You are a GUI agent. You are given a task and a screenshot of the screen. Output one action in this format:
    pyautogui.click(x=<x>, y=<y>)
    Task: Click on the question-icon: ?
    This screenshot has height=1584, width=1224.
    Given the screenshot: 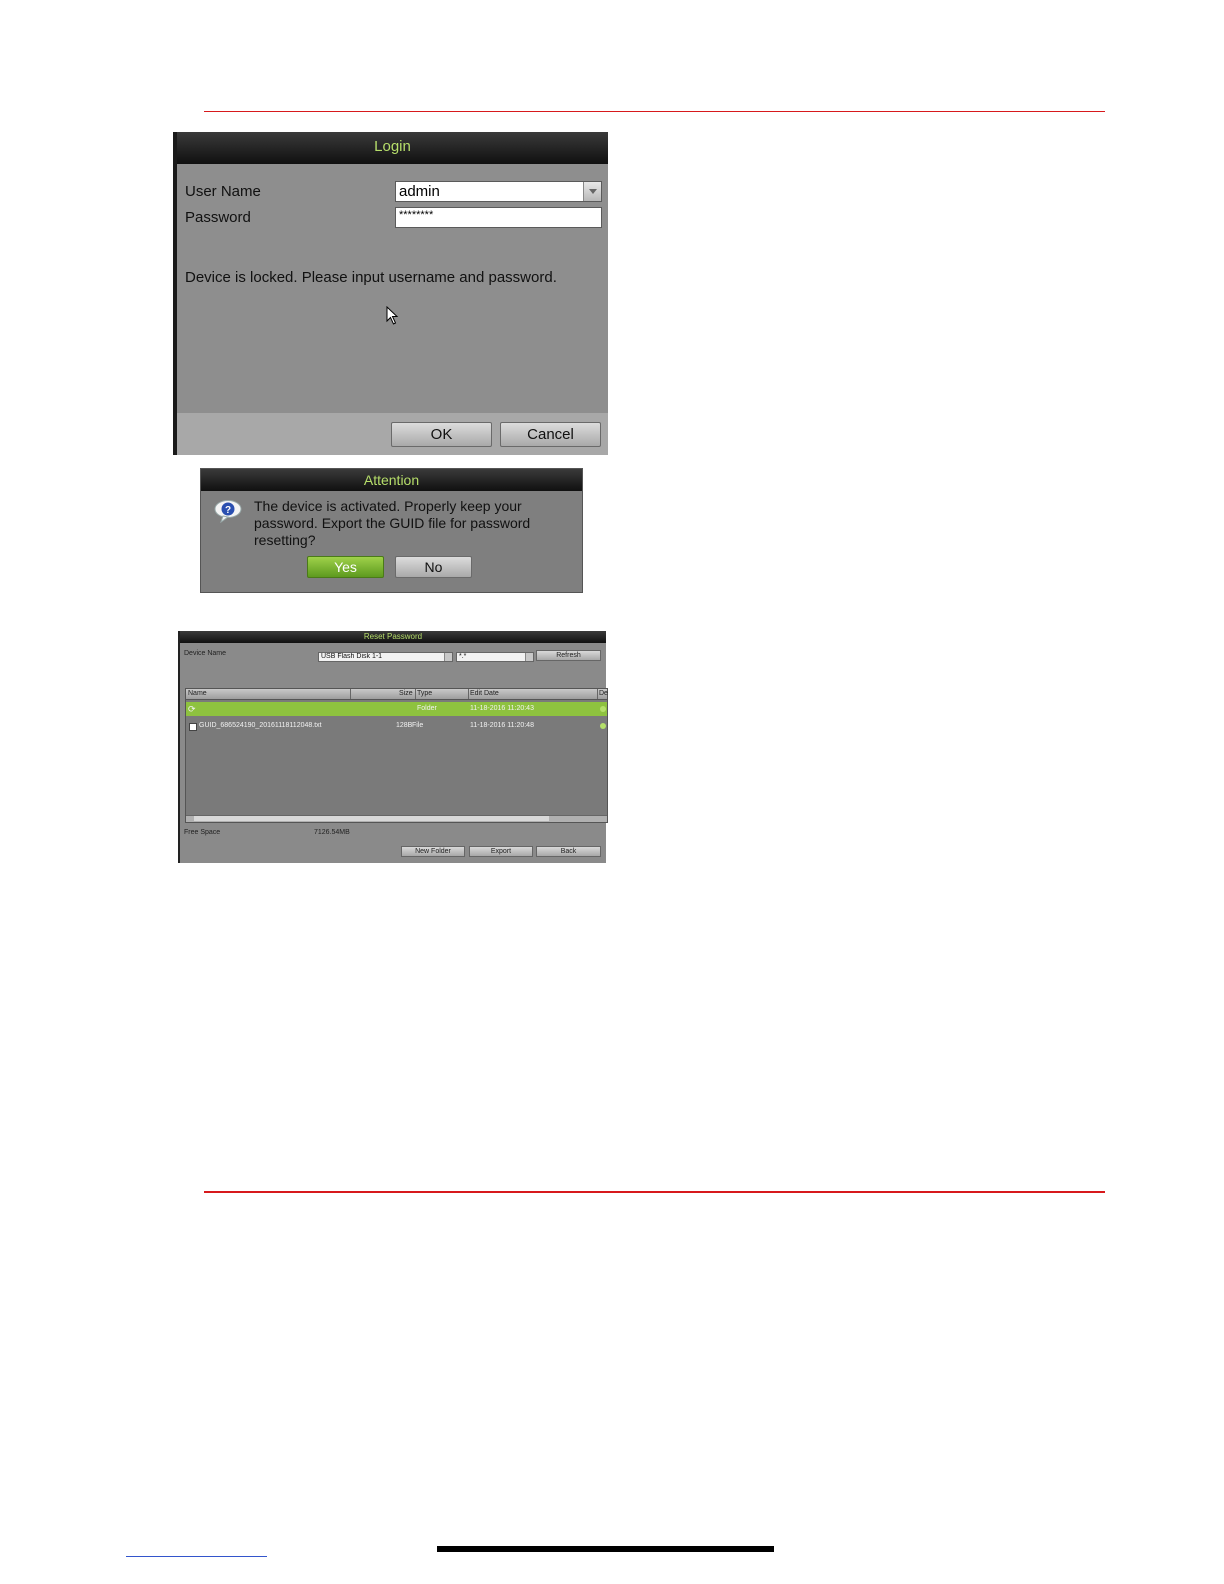 What is the action you would take?
    pyautogui.click(x=228, y=511)
    